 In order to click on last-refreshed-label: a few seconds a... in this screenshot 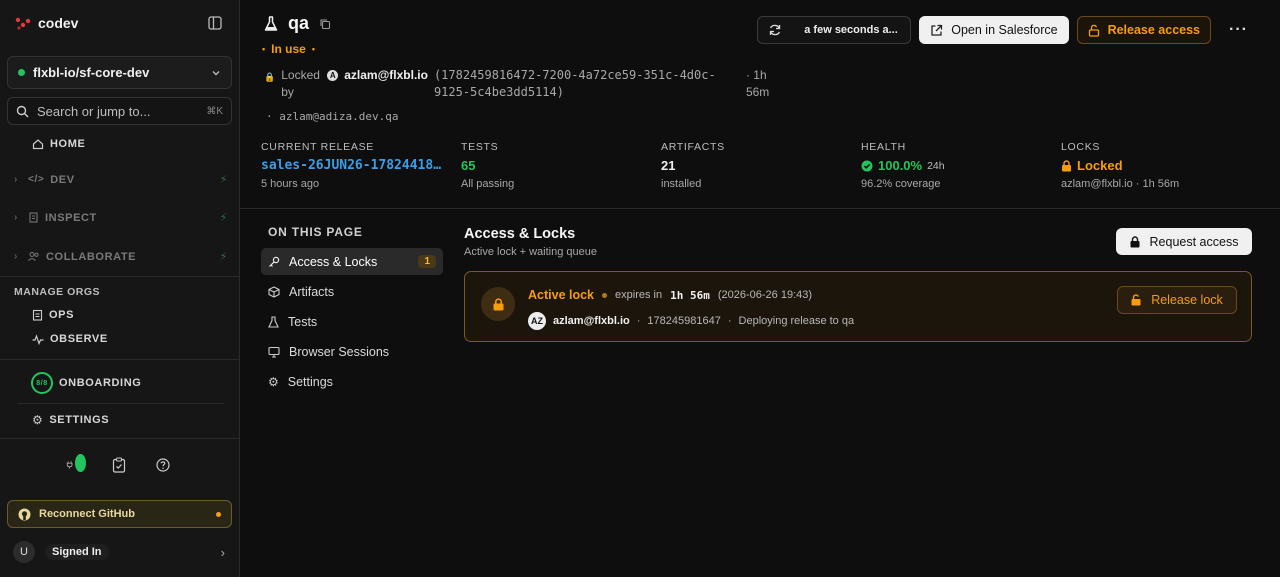, I will do `click(851, 30)`.